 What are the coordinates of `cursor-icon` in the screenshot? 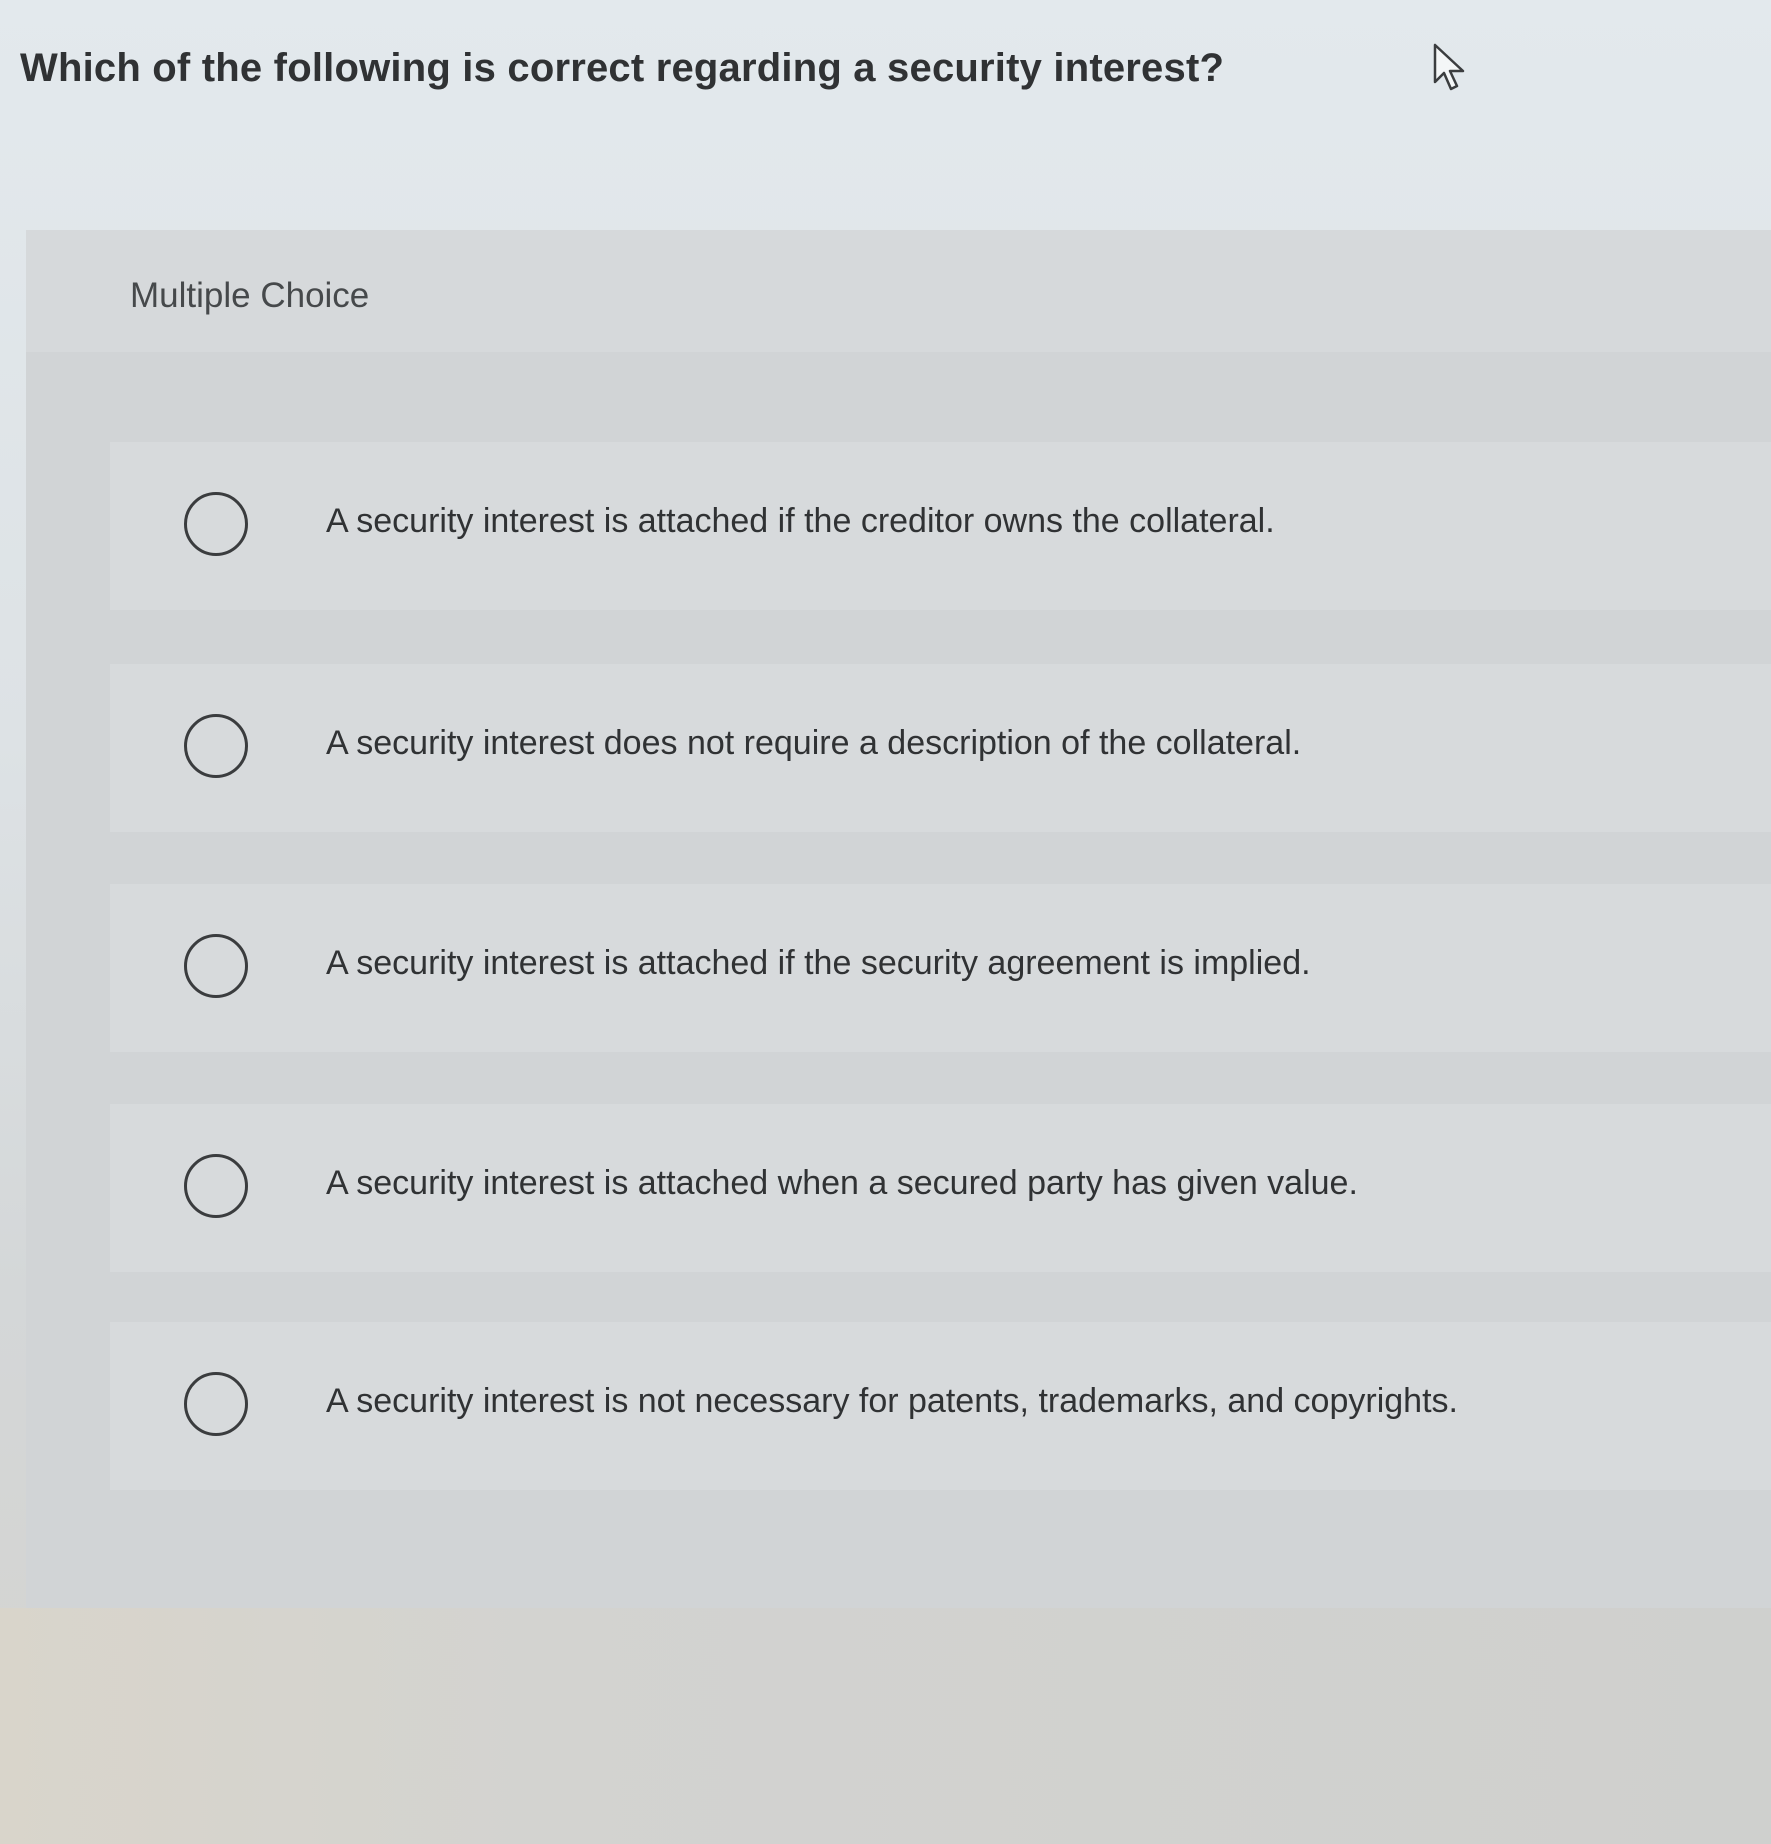 It's located at (1449, 67).